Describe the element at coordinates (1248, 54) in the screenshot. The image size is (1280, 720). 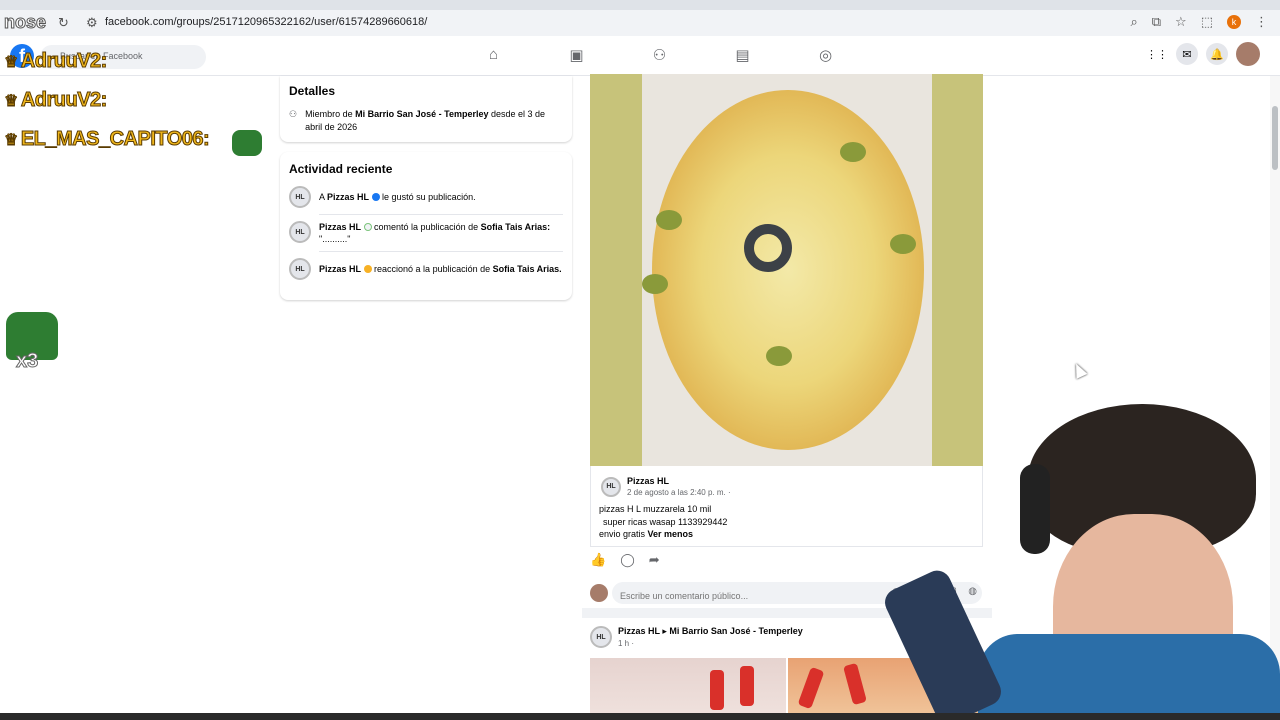
I see `account-avatar` at that location.